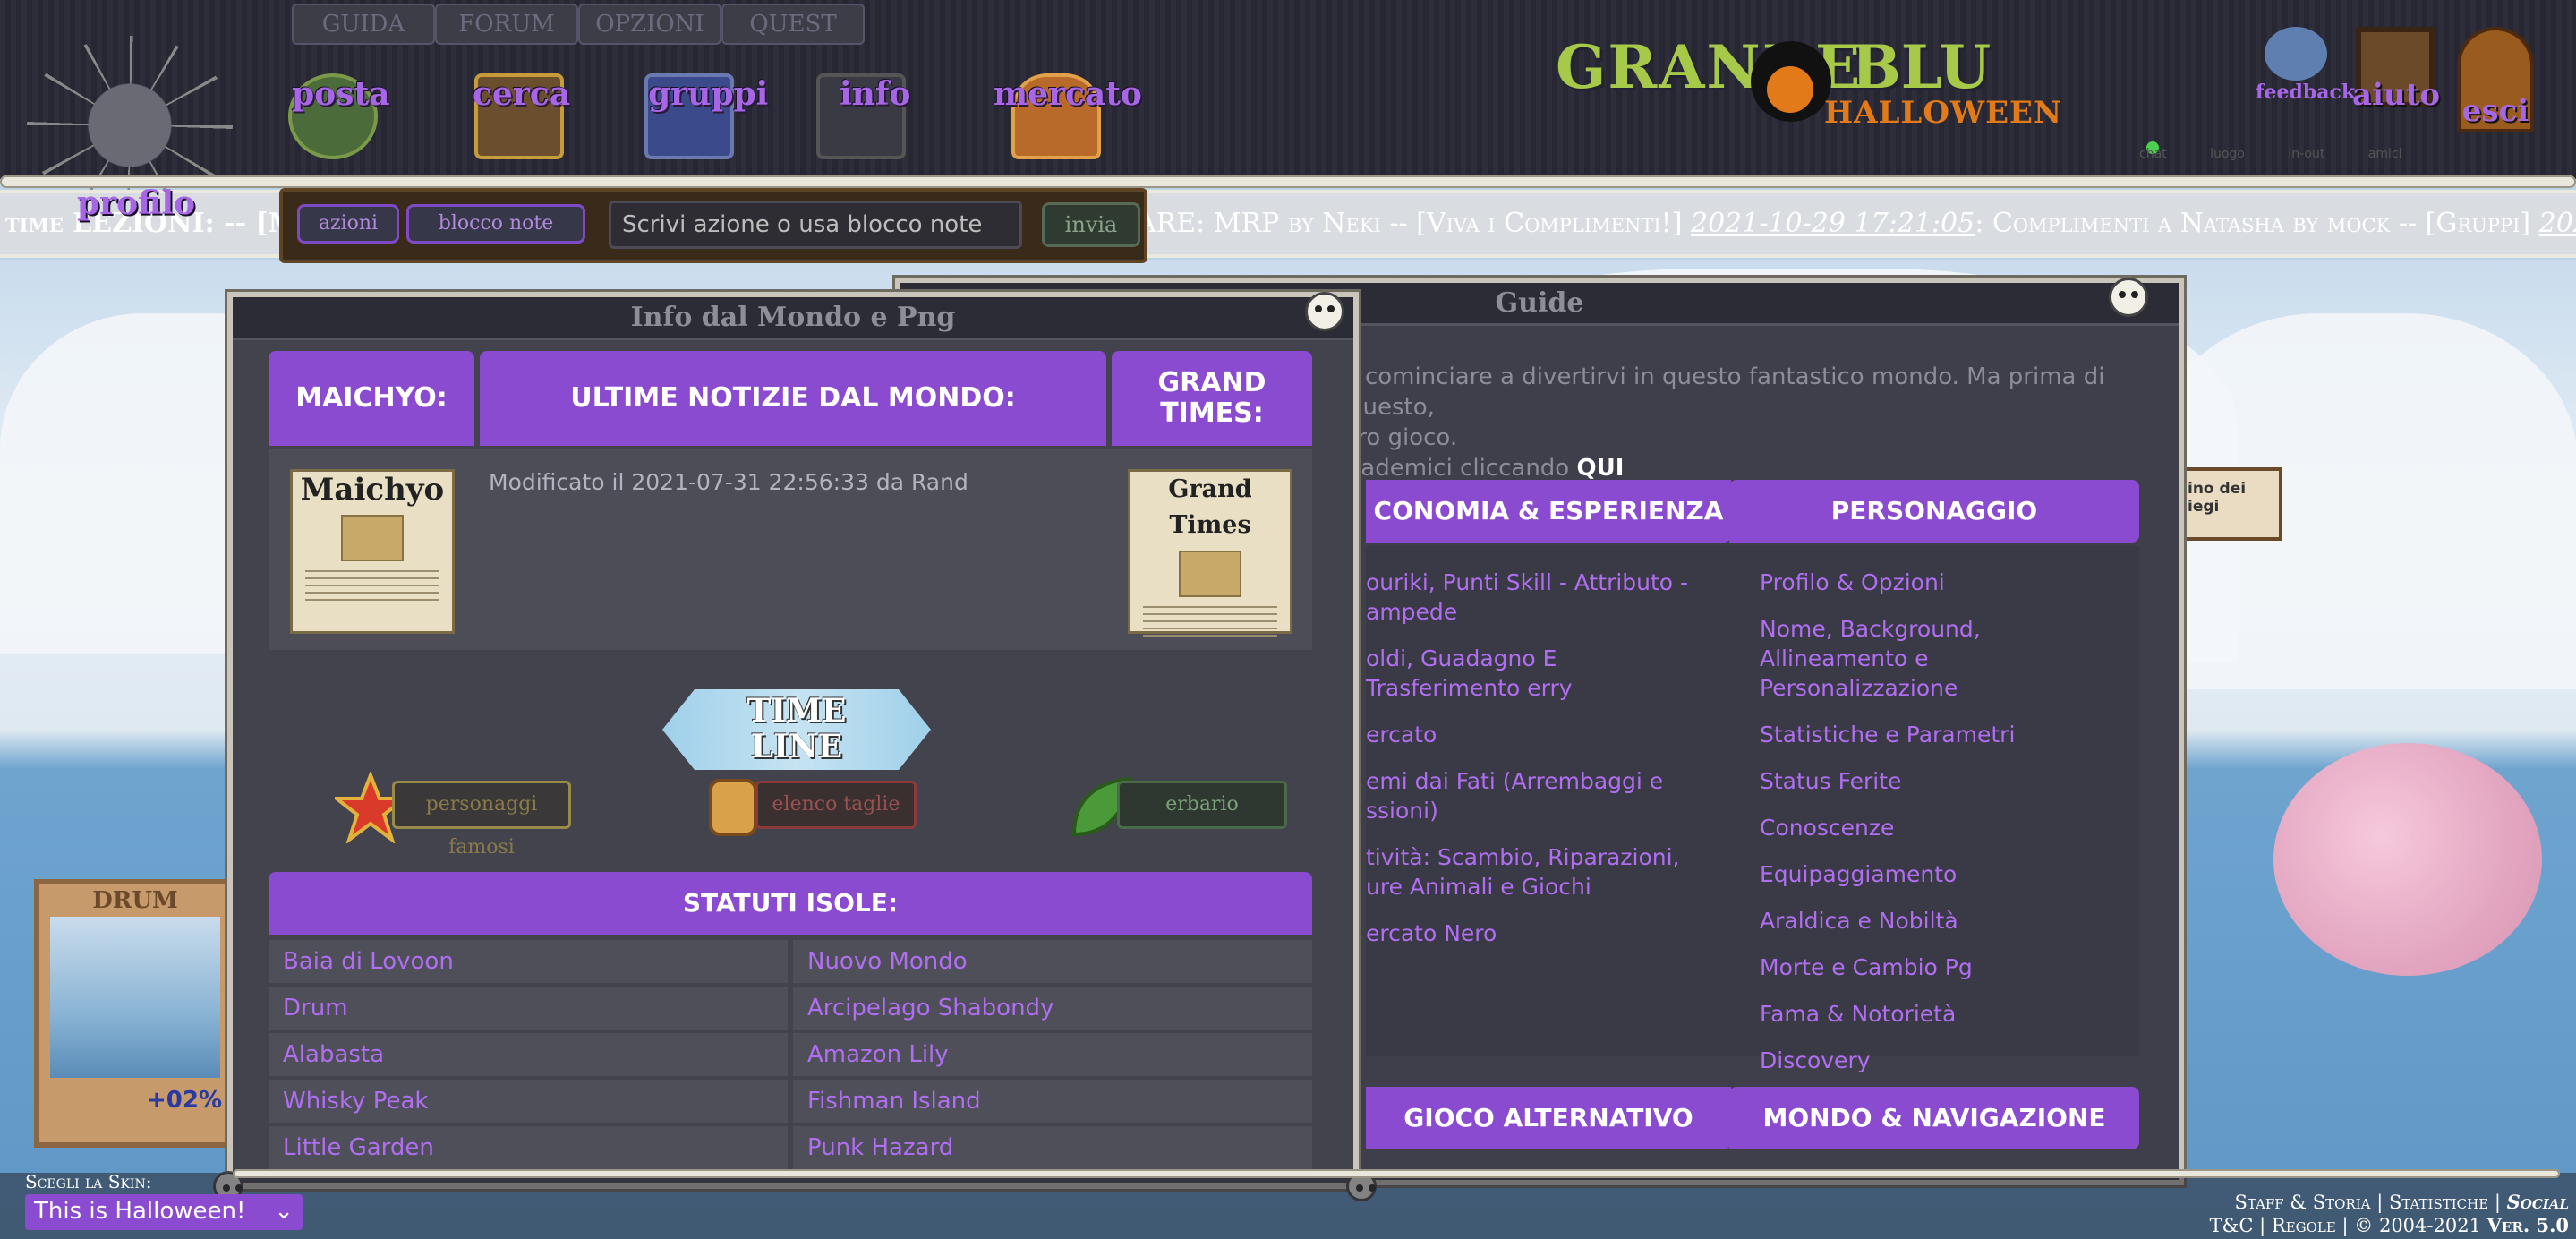 This screenshot has width=2576, height=1239. Describe the element at coordinates (140, 1211) in the screenshot. I see `skin-select-value: This is Halloween!` at that location.